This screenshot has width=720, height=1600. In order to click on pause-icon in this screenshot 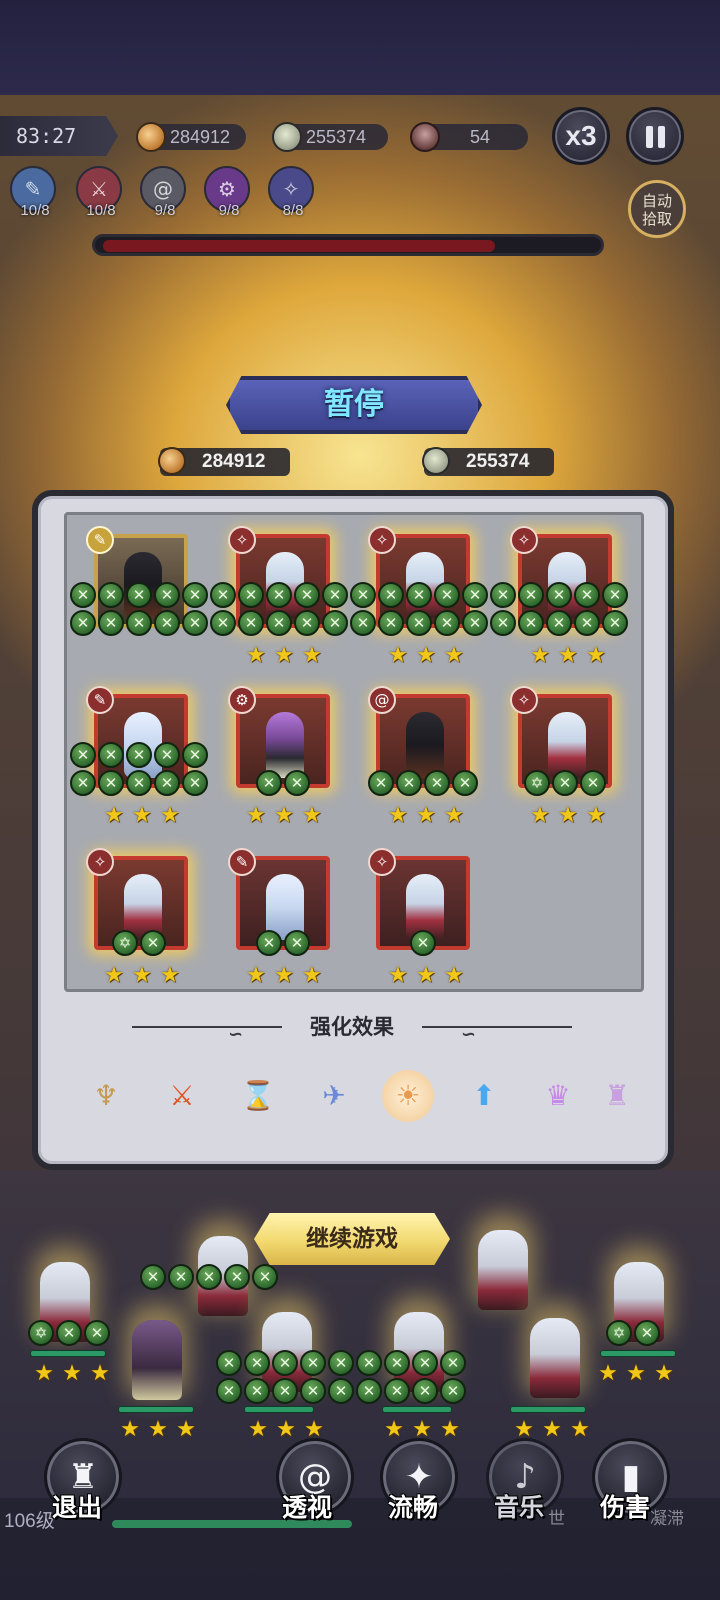, I will do `click(649, 137)`.